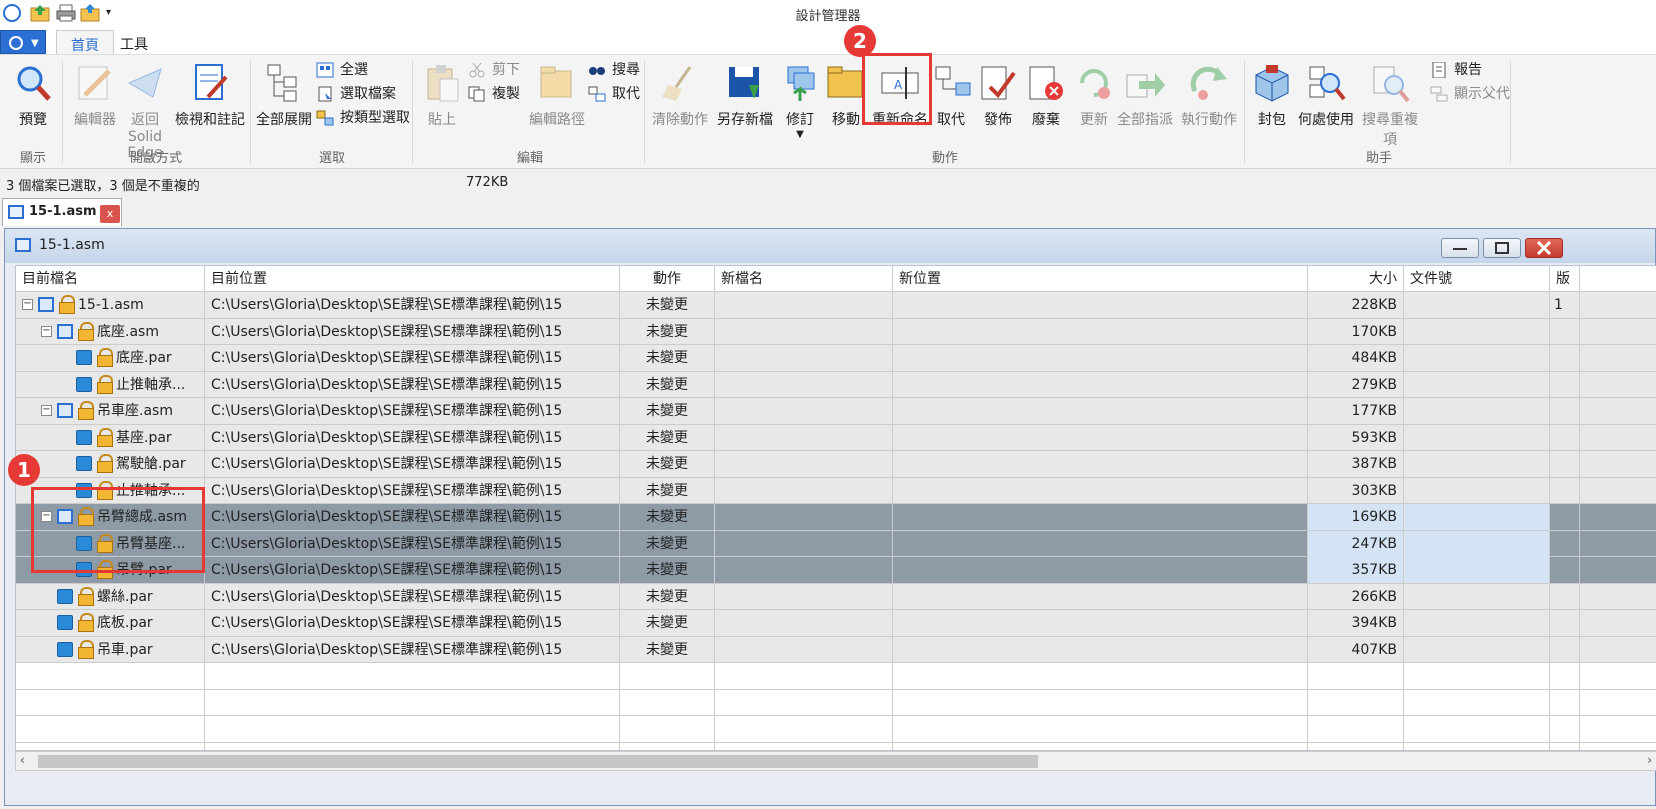 This screenshot has height=809, width=1656. I want to click on group-label-edit: 編輯, so click(529, 158).